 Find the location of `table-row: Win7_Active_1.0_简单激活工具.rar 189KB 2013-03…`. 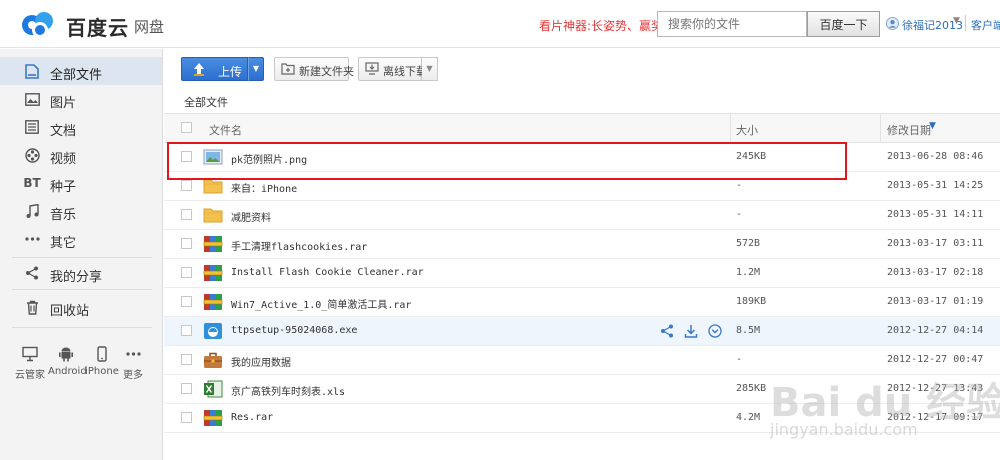

table-row: Win7_Active_1.0_简单激活工具.rar 189KB 2013-03… is located at coordinates (582, 302).